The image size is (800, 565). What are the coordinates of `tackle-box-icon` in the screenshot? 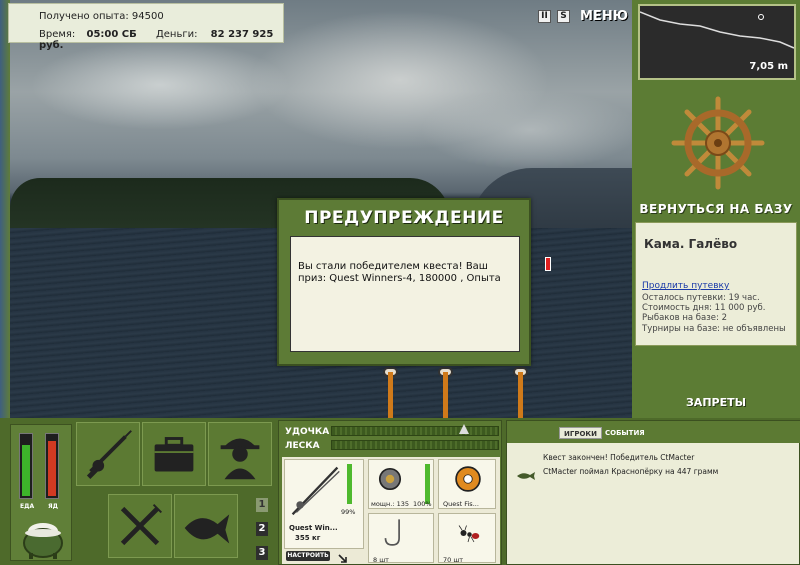 It's located at (174, 454).